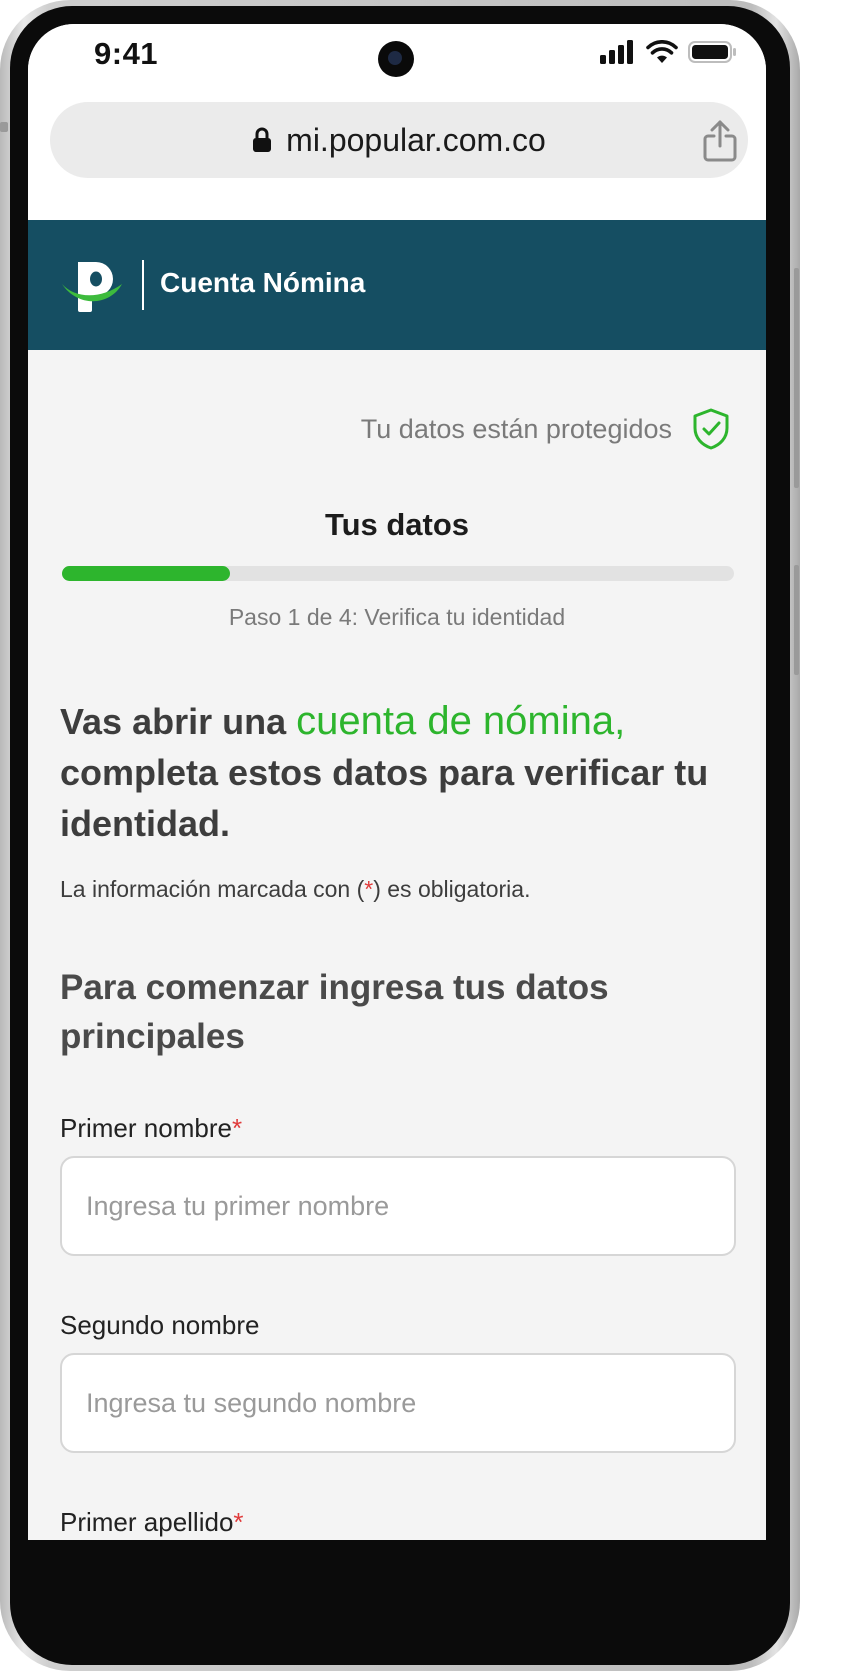  Describe the element at coordinates (396, 59) in the screenshot. I see `front-camera` at that location.